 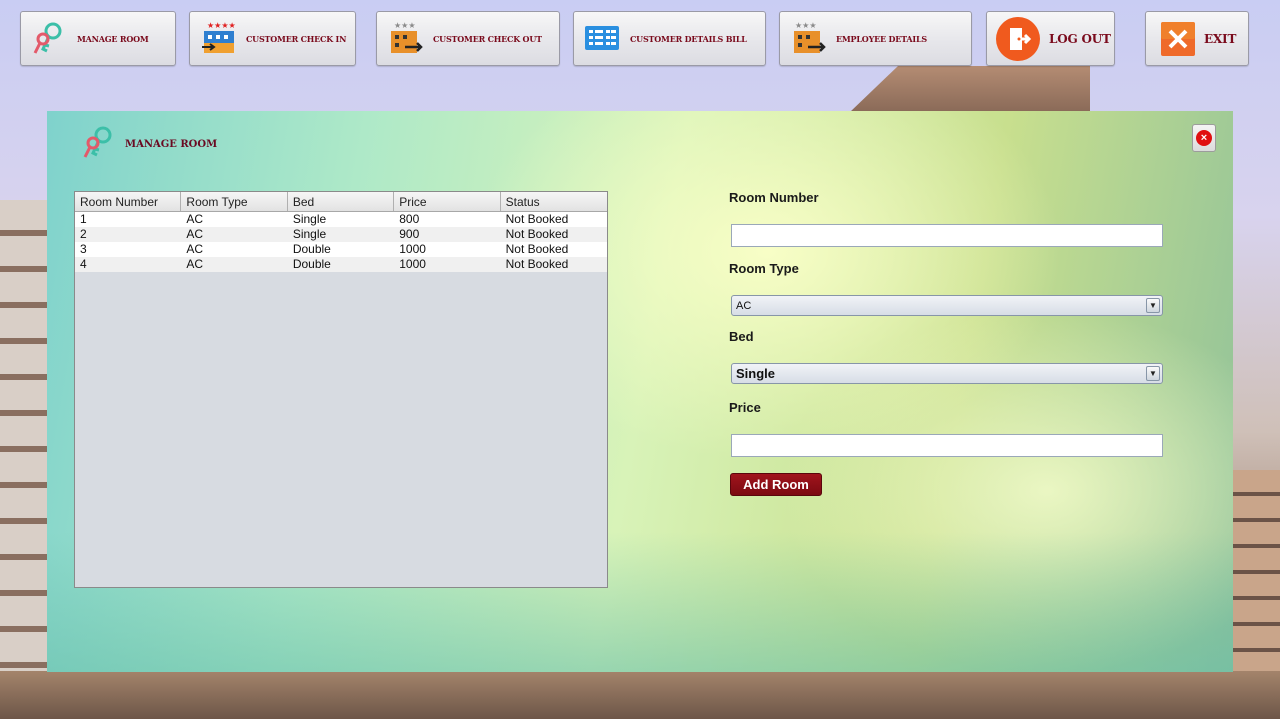 I want to click on column-header-status: Status, so click(x=554, y=201).